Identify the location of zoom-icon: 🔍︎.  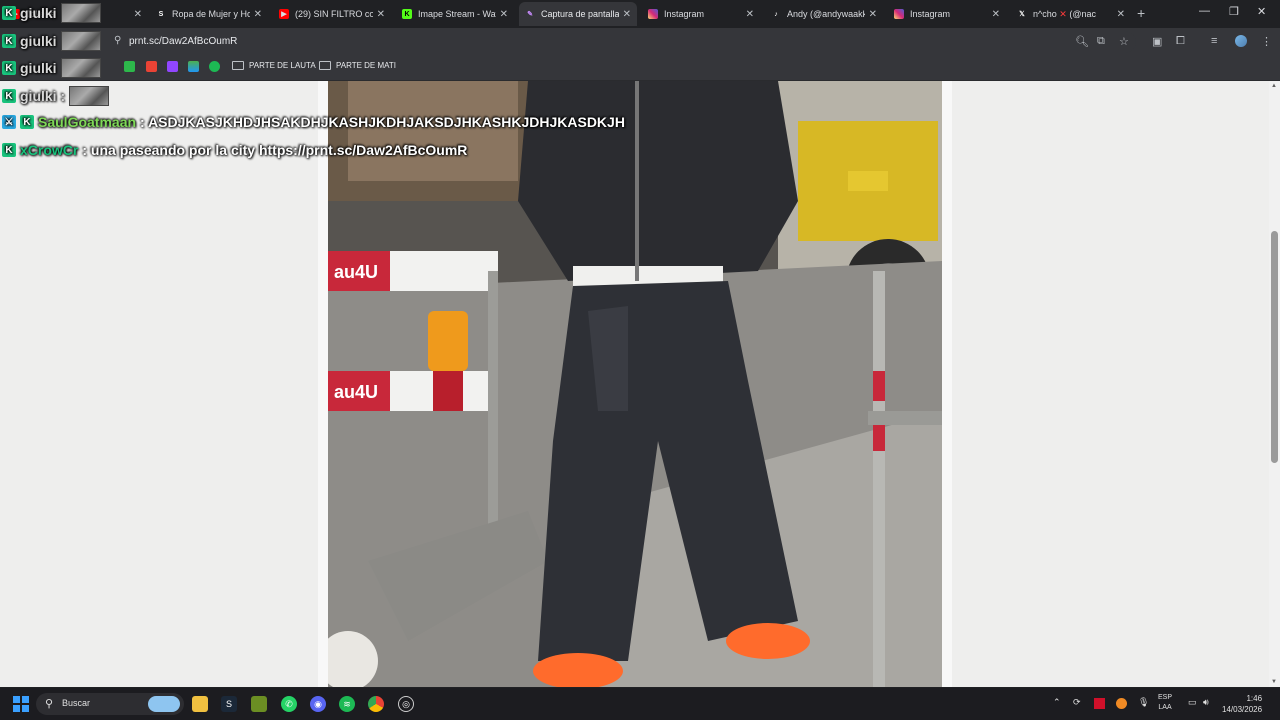
(1082, 41).